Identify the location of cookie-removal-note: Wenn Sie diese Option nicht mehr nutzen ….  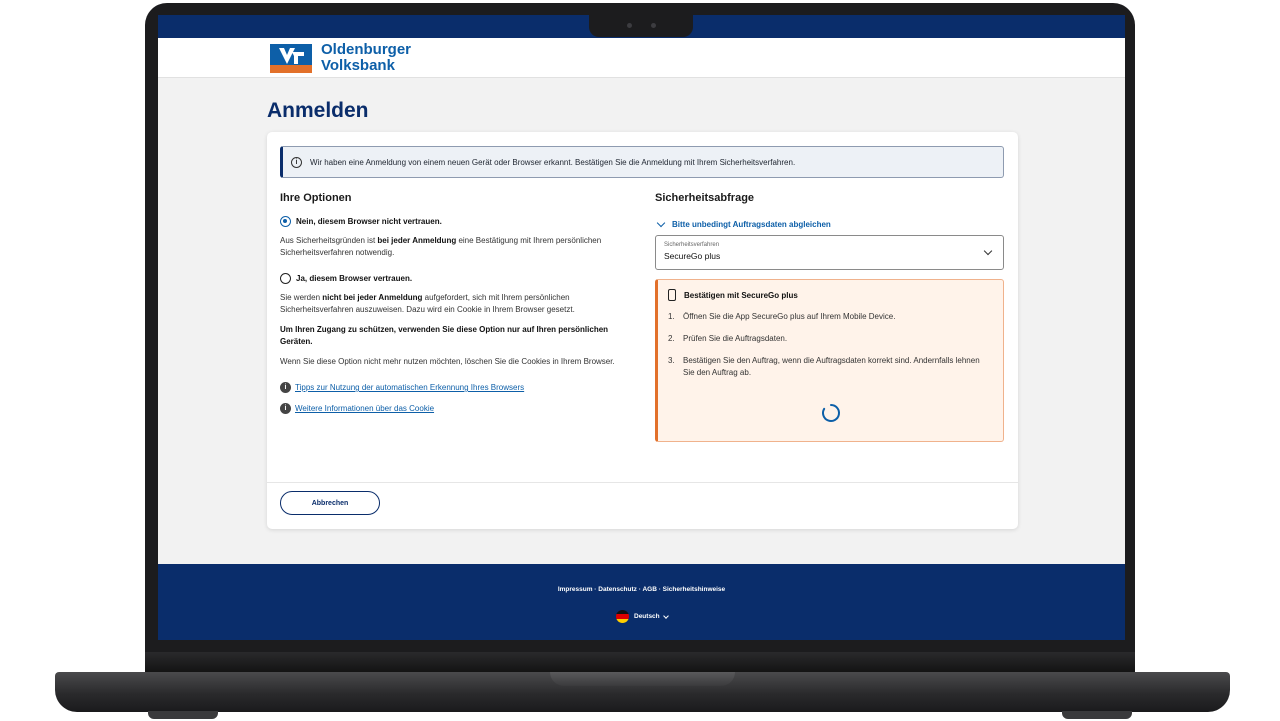
(447, 361).